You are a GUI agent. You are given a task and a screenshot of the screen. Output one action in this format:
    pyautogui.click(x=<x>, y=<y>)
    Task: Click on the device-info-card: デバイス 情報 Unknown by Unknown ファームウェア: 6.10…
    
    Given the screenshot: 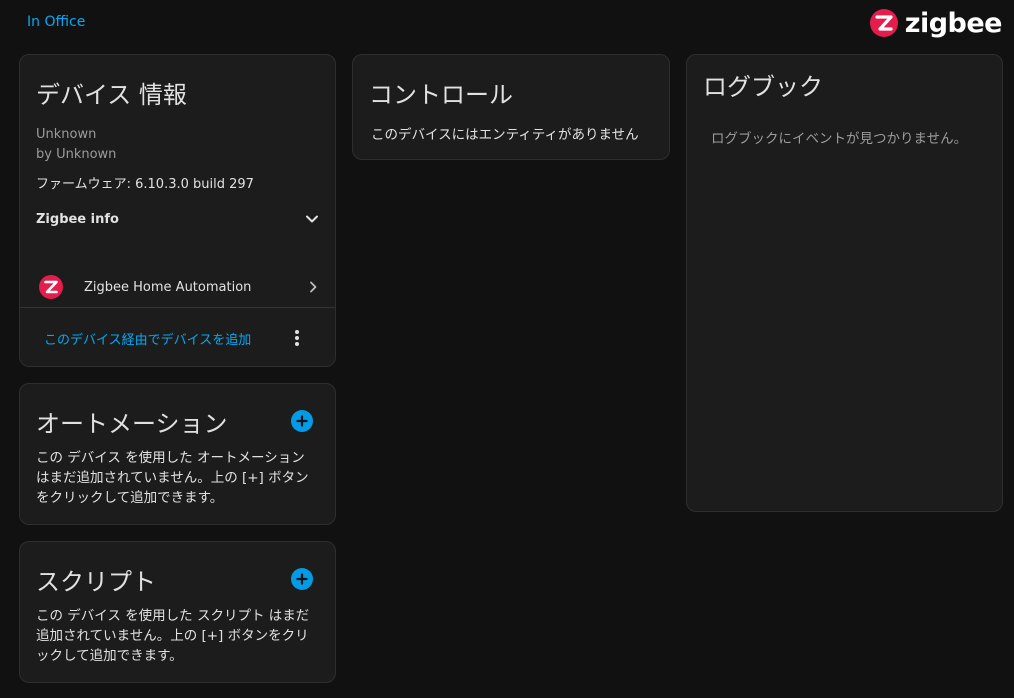 What is the action you would take?
    pyautogui.click(x=177, y=210)
    